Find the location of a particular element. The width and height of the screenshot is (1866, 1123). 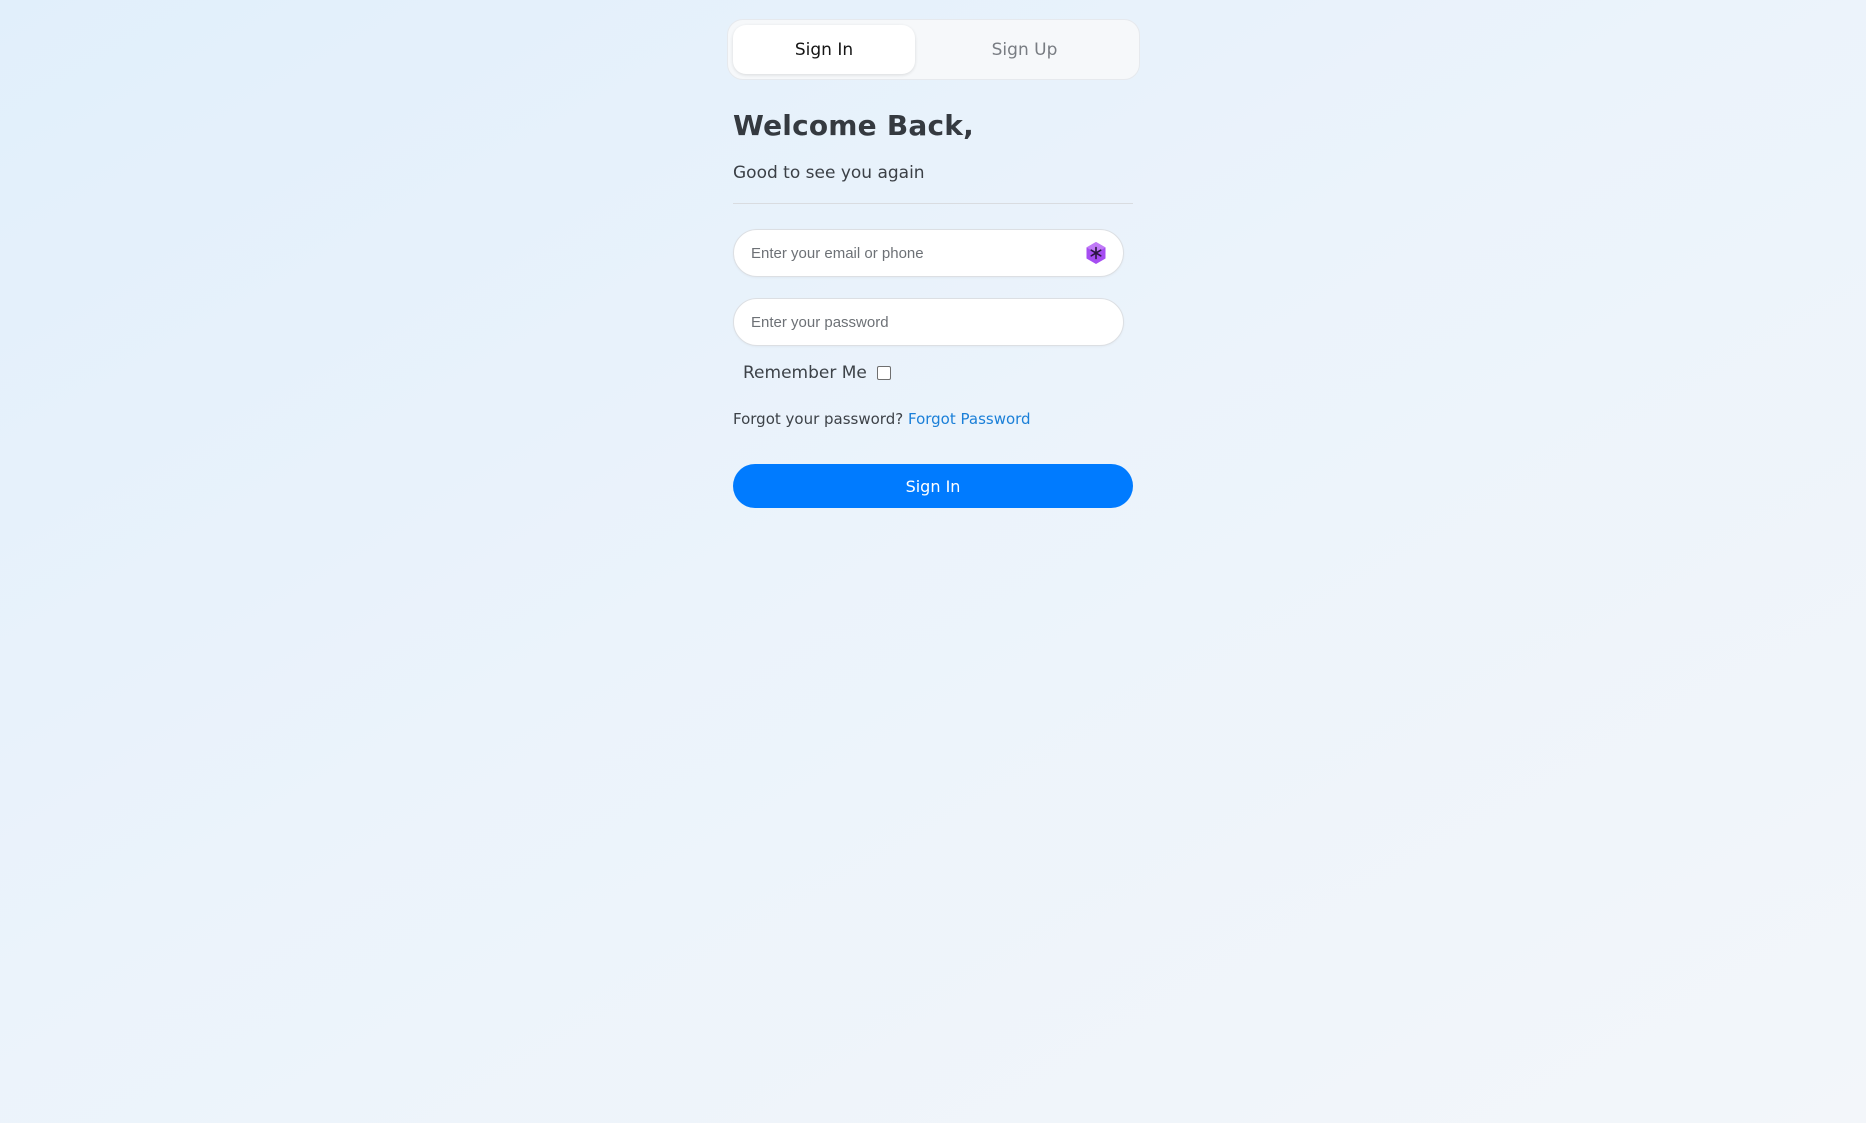

forgot-password-link: Forgot Password is located at coordinates (969, 419).